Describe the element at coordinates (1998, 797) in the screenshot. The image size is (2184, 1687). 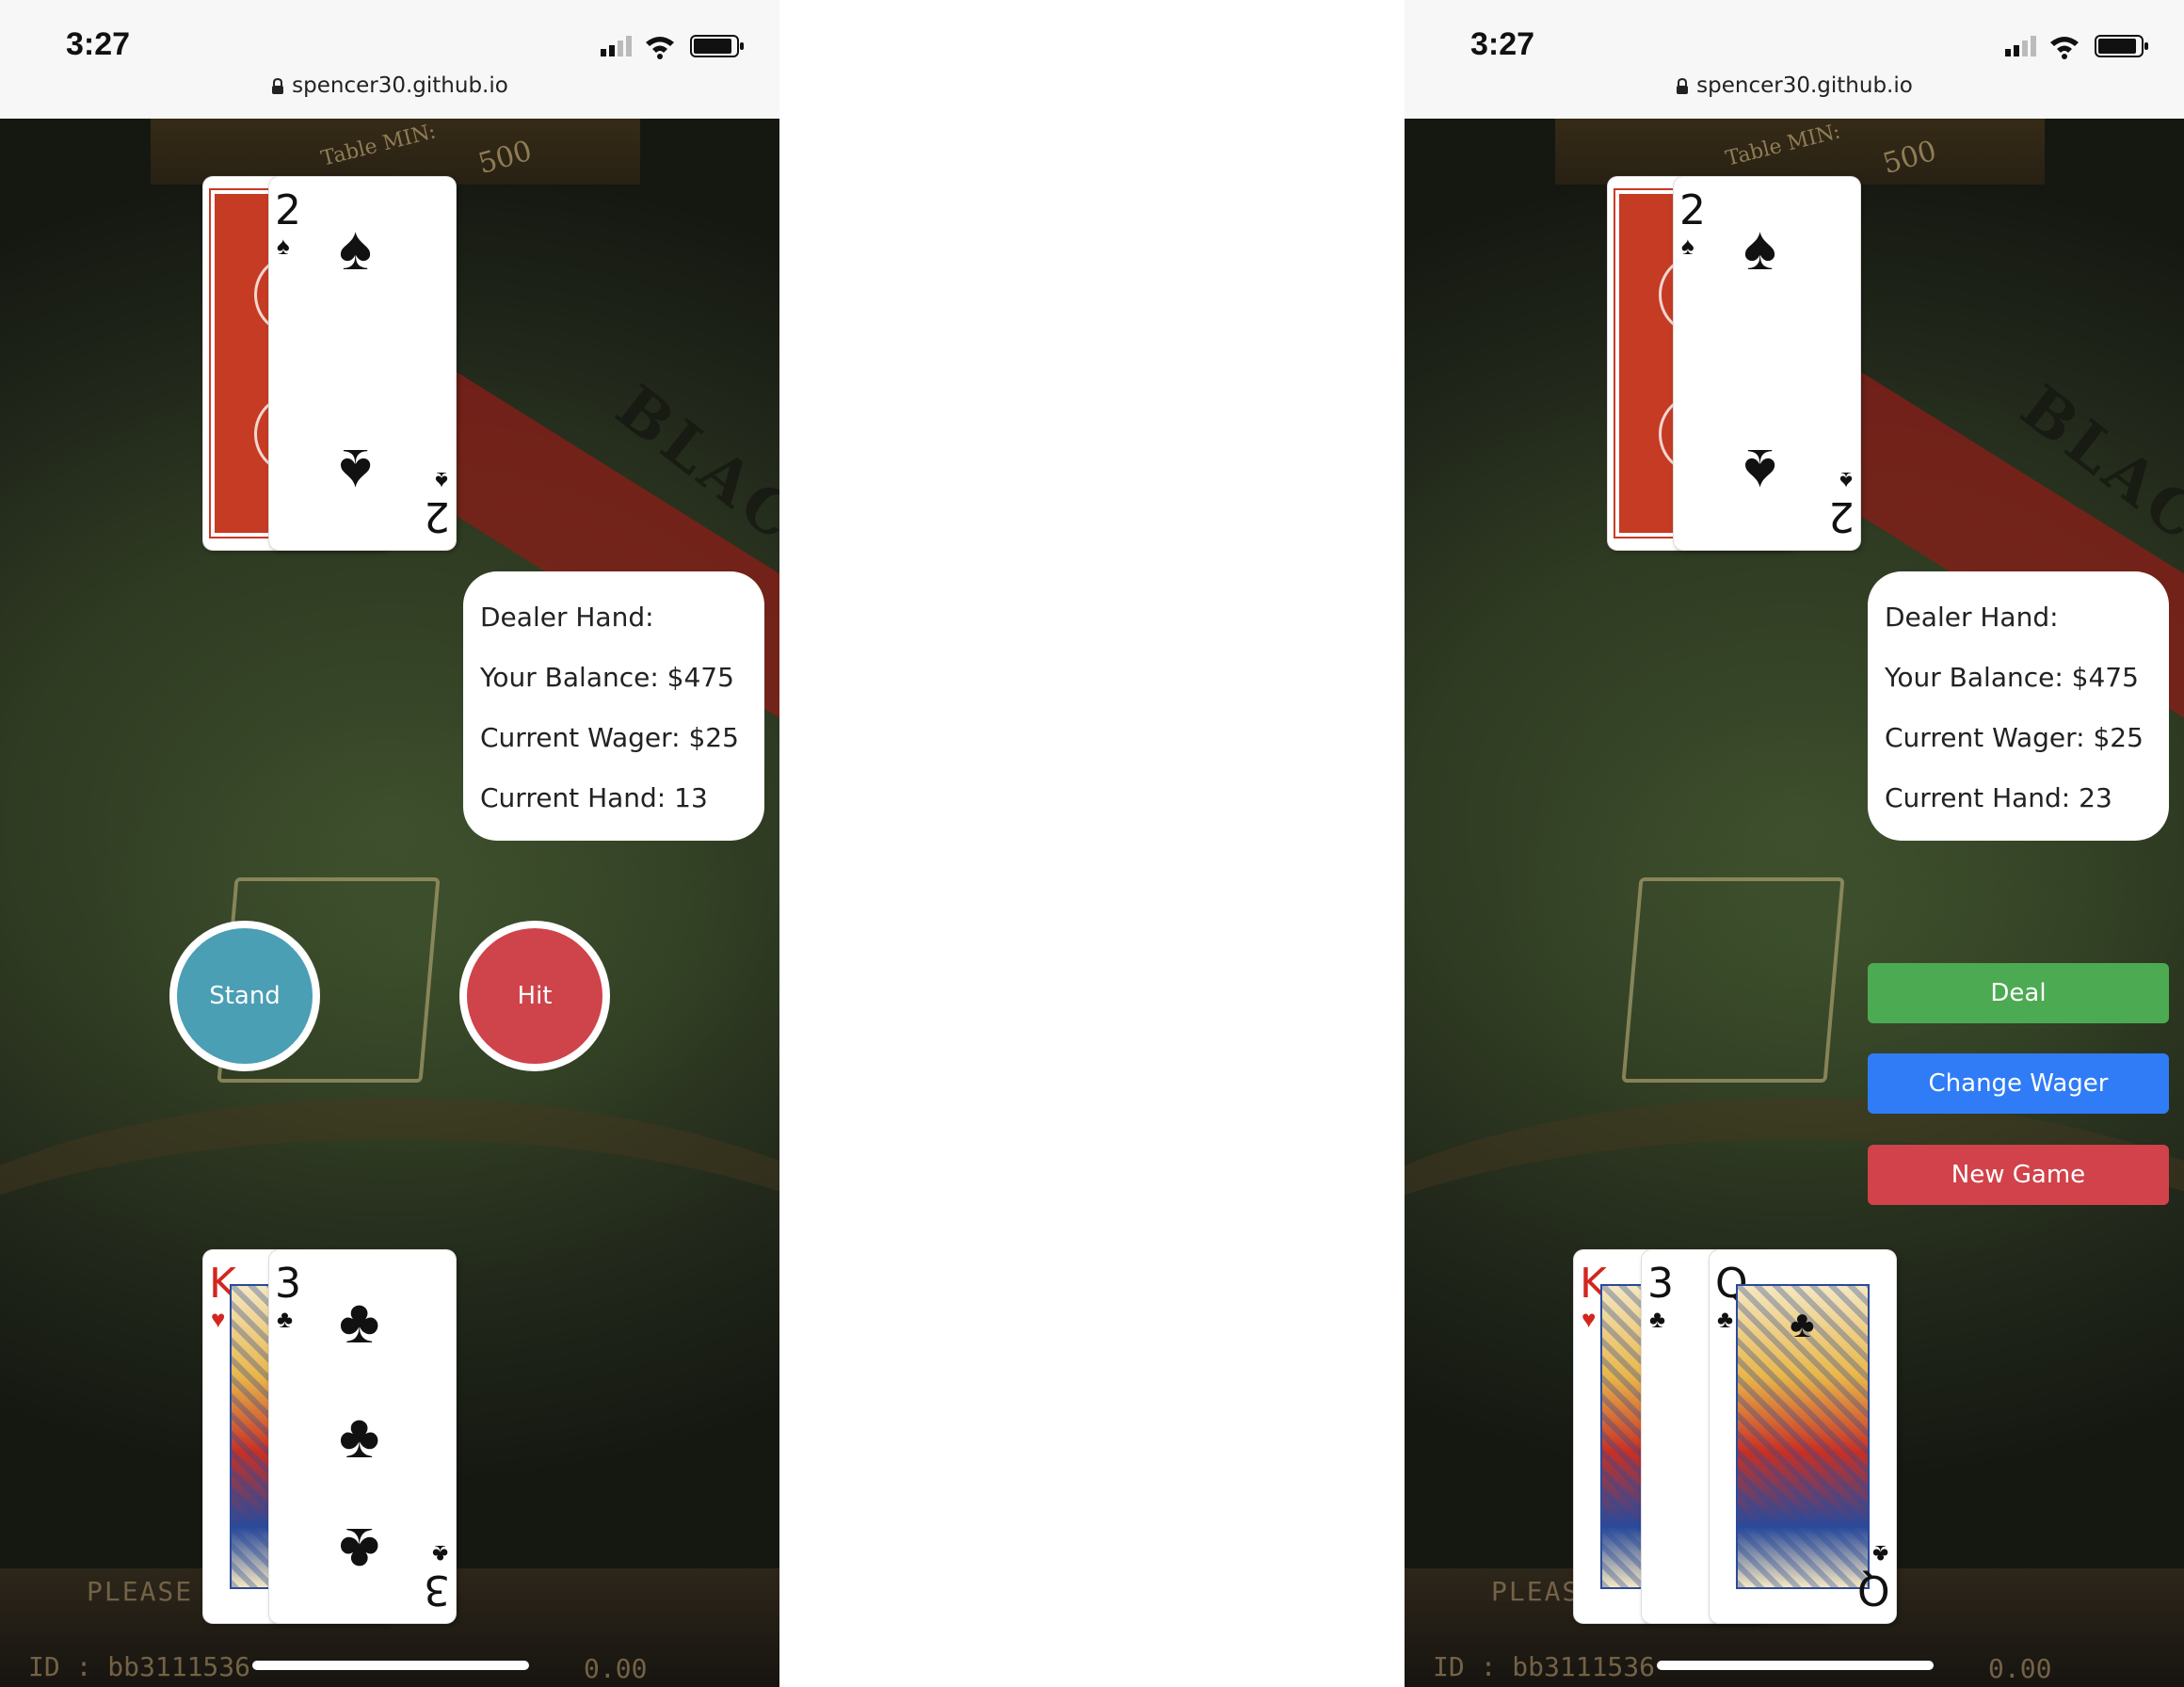
I see `current-hand-label: Current Hand: 23` at that location.